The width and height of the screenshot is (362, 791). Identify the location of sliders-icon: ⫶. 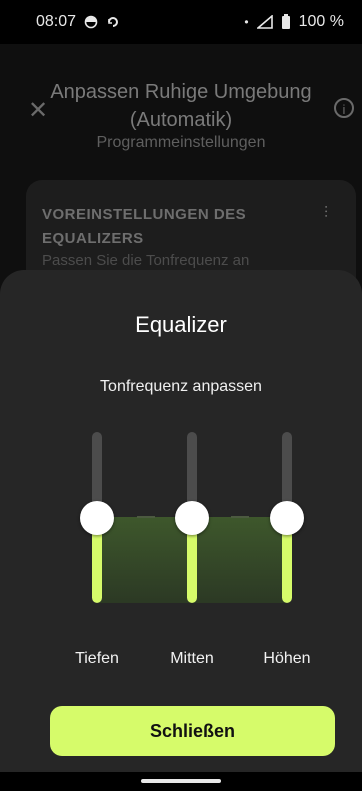
(326, 213).